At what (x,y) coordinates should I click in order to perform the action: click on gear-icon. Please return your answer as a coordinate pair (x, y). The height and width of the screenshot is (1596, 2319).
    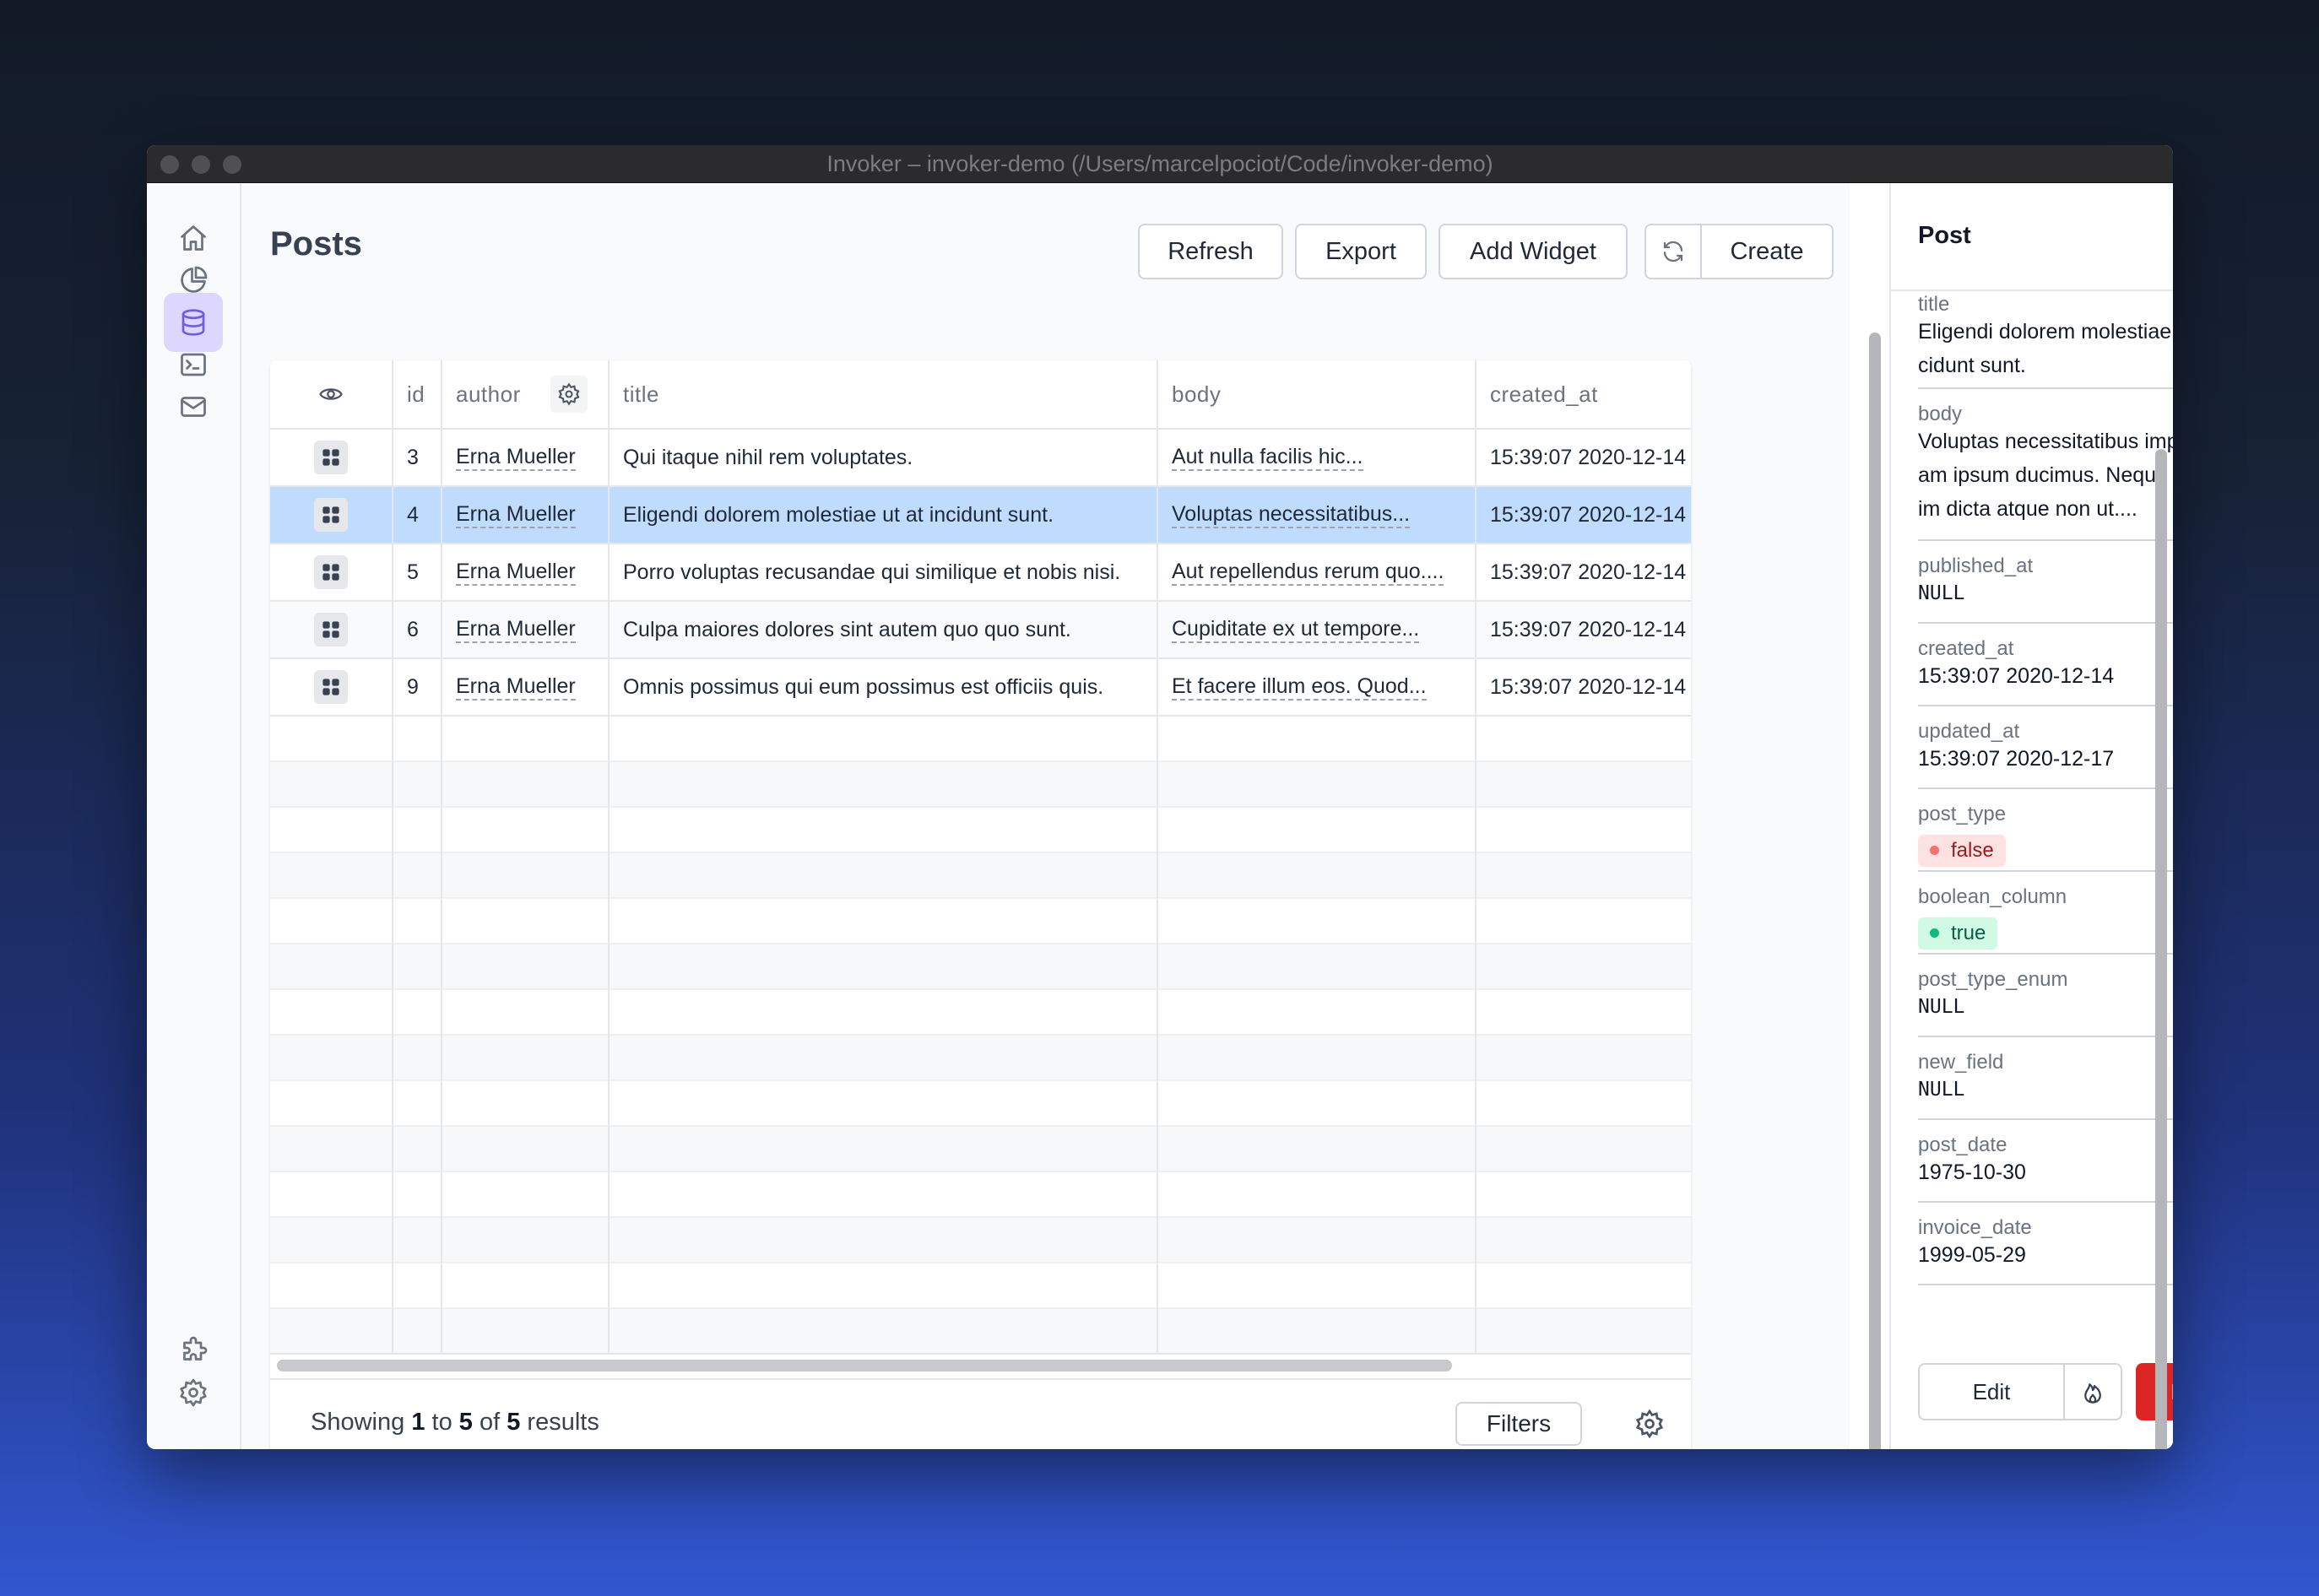
    Looking at the image, I should click on (1649, 1424).